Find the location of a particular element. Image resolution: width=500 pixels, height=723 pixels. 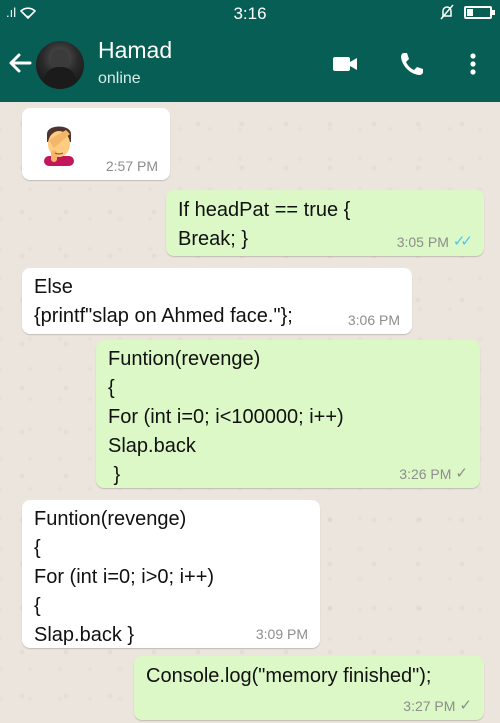

message-meta: 2:57 PM is located at coordinates (132, 166).